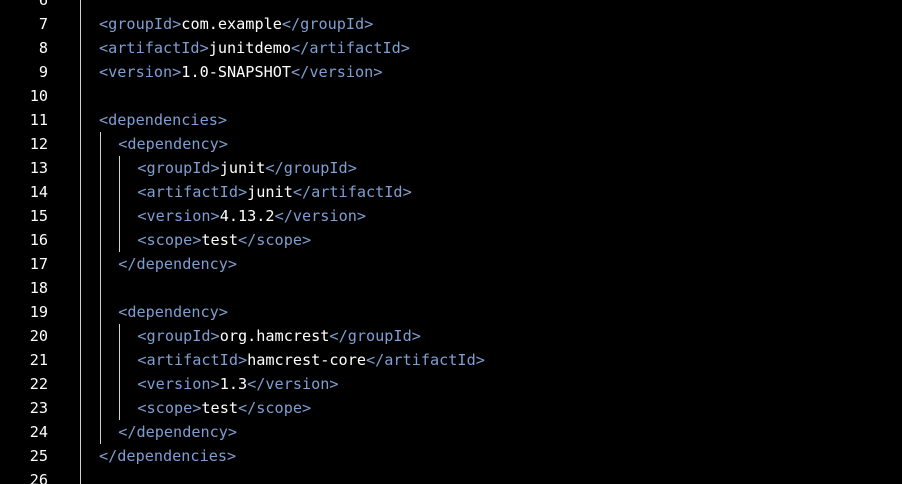 Image resolution: width=902 pixels, height=484 pixels. I want to click on code-line: 18, so click(451, 288).